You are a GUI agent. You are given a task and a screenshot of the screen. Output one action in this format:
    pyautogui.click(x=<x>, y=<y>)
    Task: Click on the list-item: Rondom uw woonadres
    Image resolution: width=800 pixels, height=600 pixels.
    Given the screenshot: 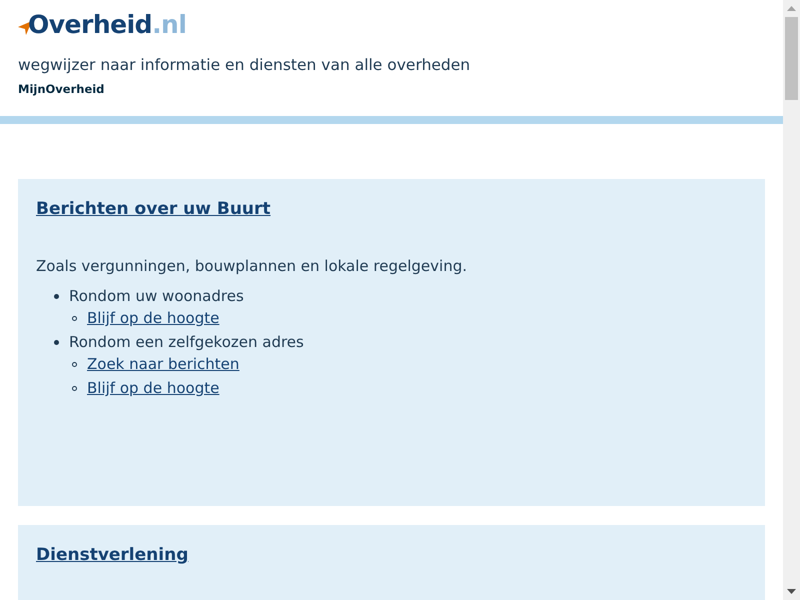 What is the action you would take?
    pyautogui.click(x=156, y=296)
    